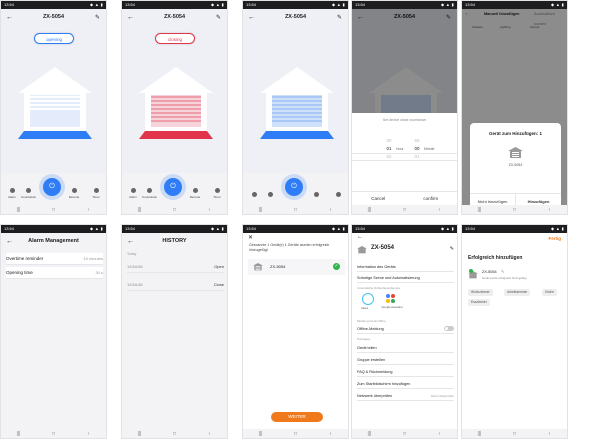  I want to click on android-nav-bar: ||| □ ‹, so click(53, 433).